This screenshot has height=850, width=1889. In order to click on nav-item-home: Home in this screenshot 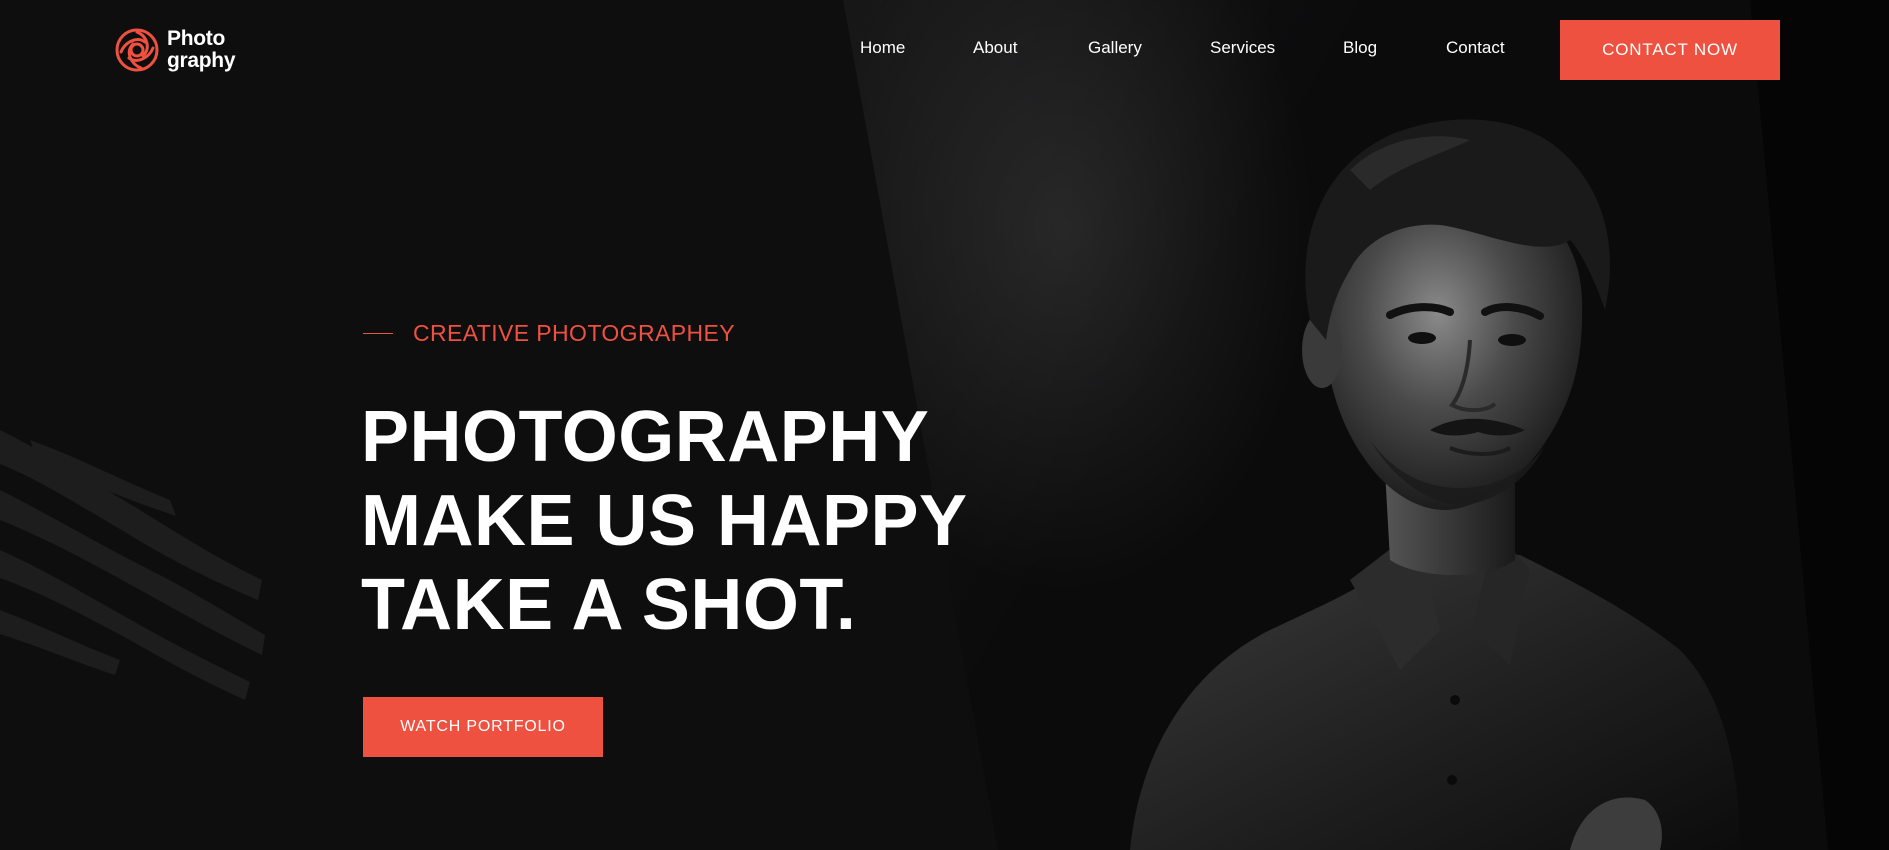, I will do `click(882, 48)`.